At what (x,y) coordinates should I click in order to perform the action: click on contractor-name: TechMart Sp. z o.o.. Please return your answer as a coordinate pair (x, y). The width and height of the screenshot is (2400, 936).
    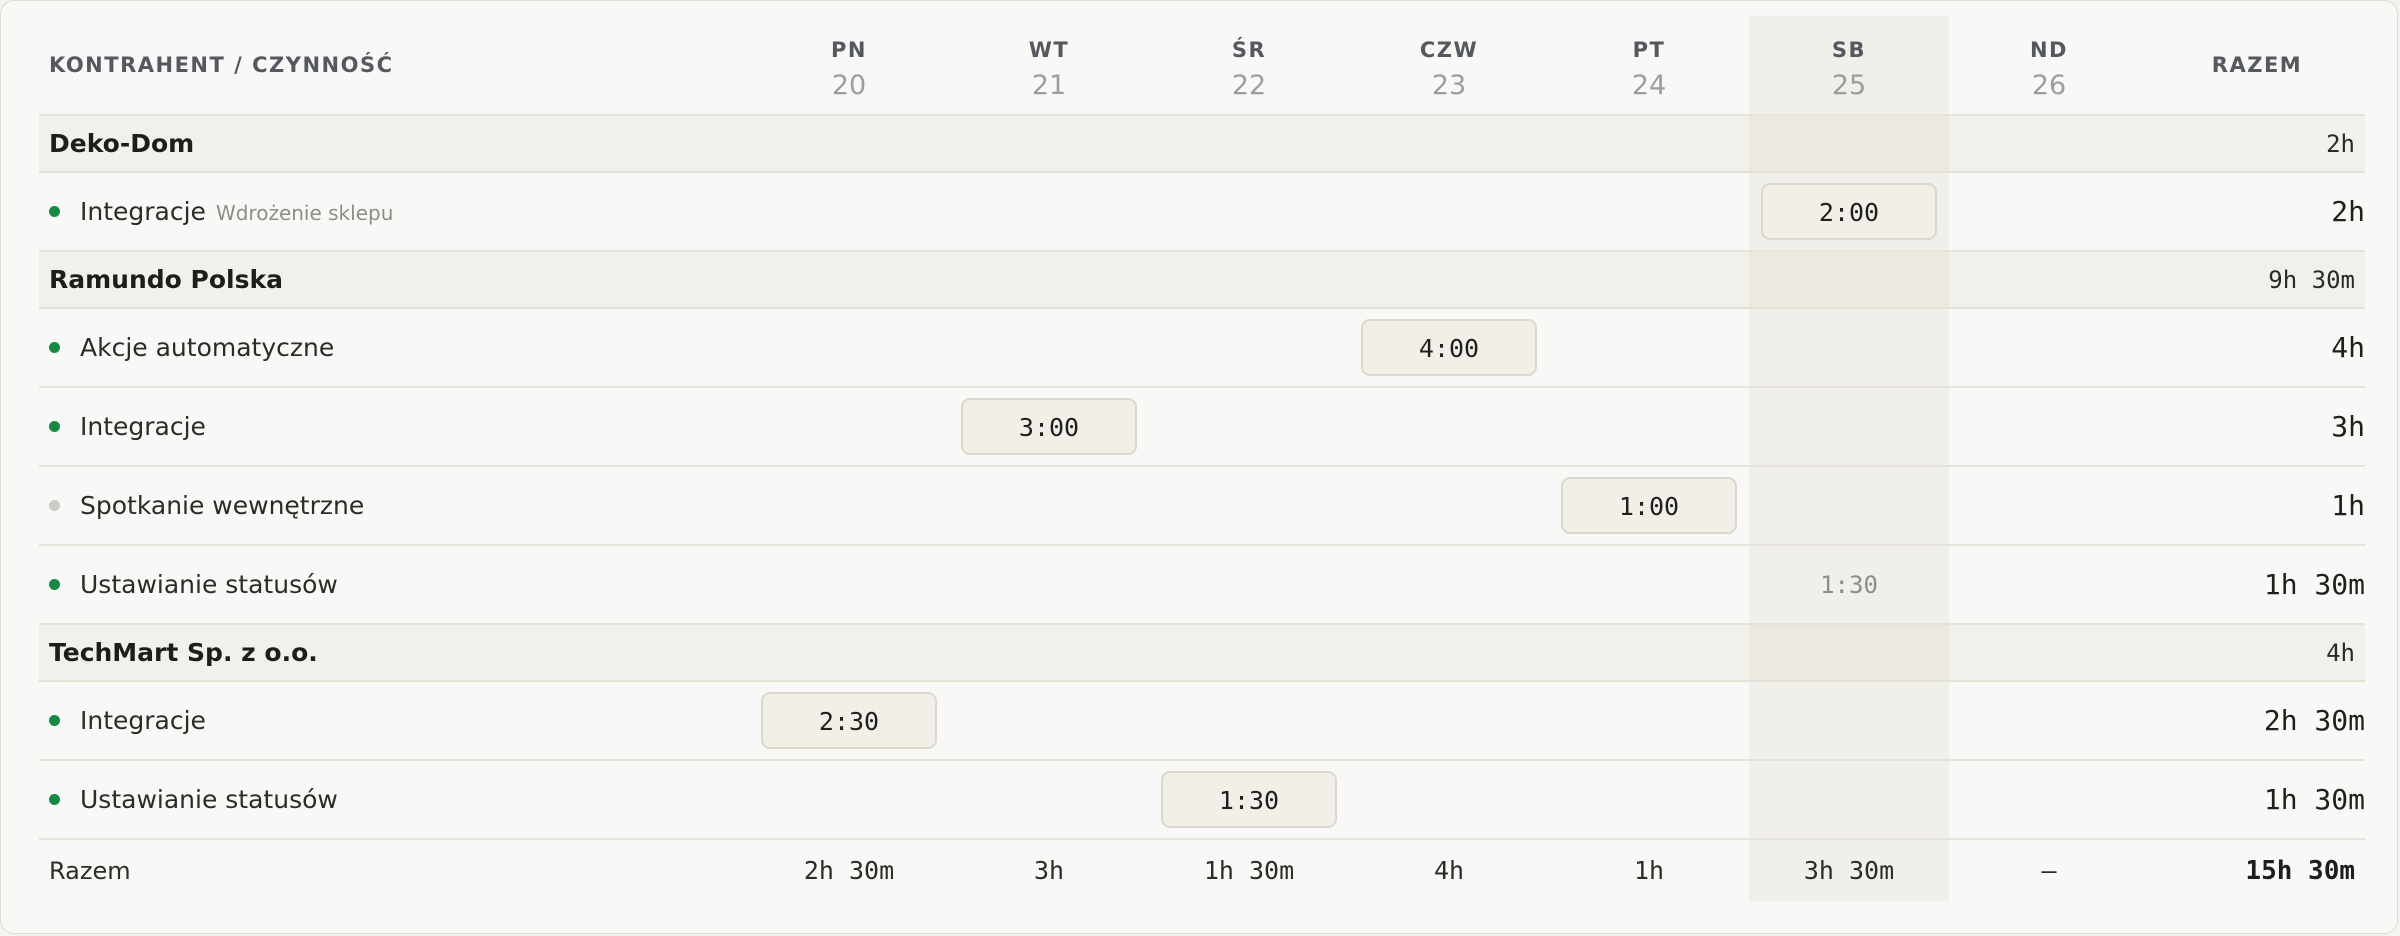
    Looking at the image, I should click on (894, 653).